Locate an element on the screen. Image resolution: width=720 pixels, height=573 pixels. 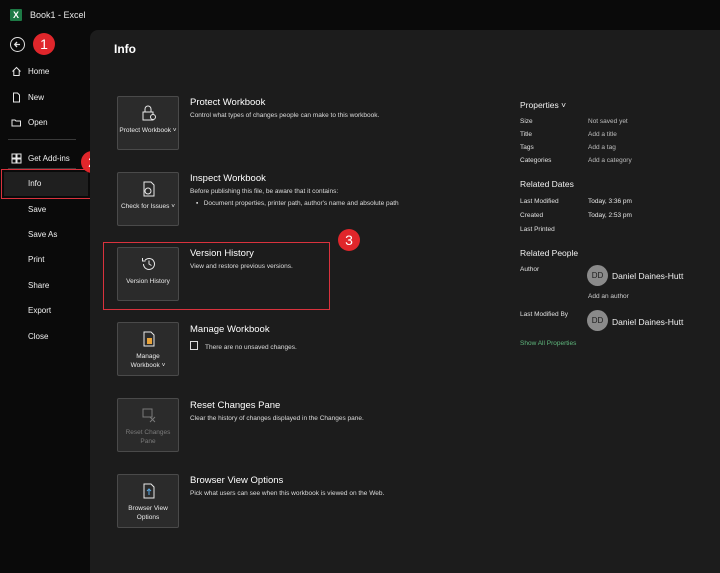
check-document-icon is located at coordinates (149, 189).